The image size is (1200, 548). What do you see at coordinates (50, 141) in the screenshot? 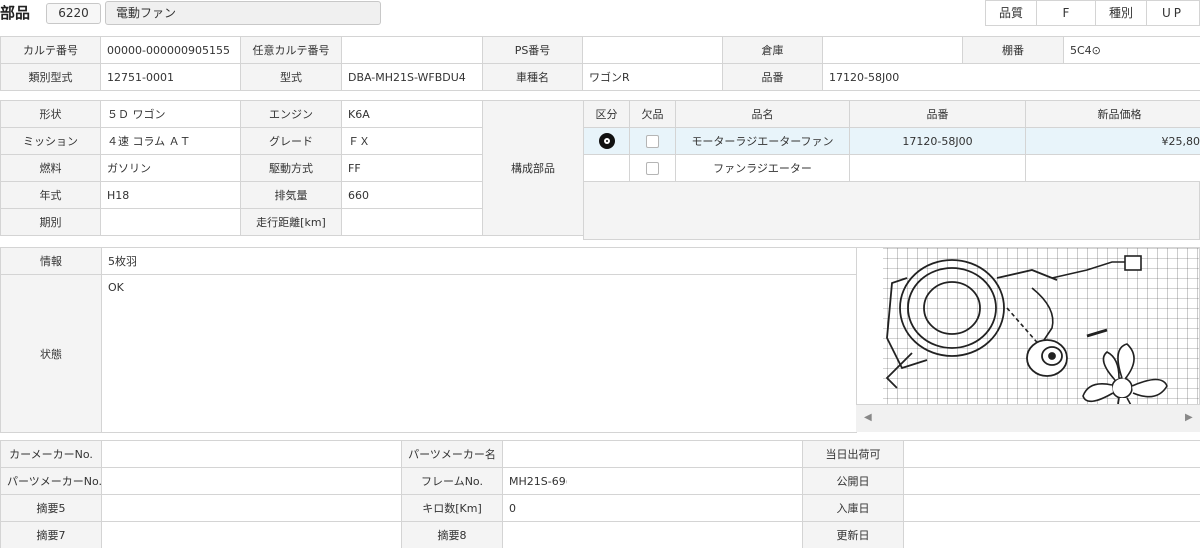
I see `mission-label: ミッション` at bounding box center [50, 141].